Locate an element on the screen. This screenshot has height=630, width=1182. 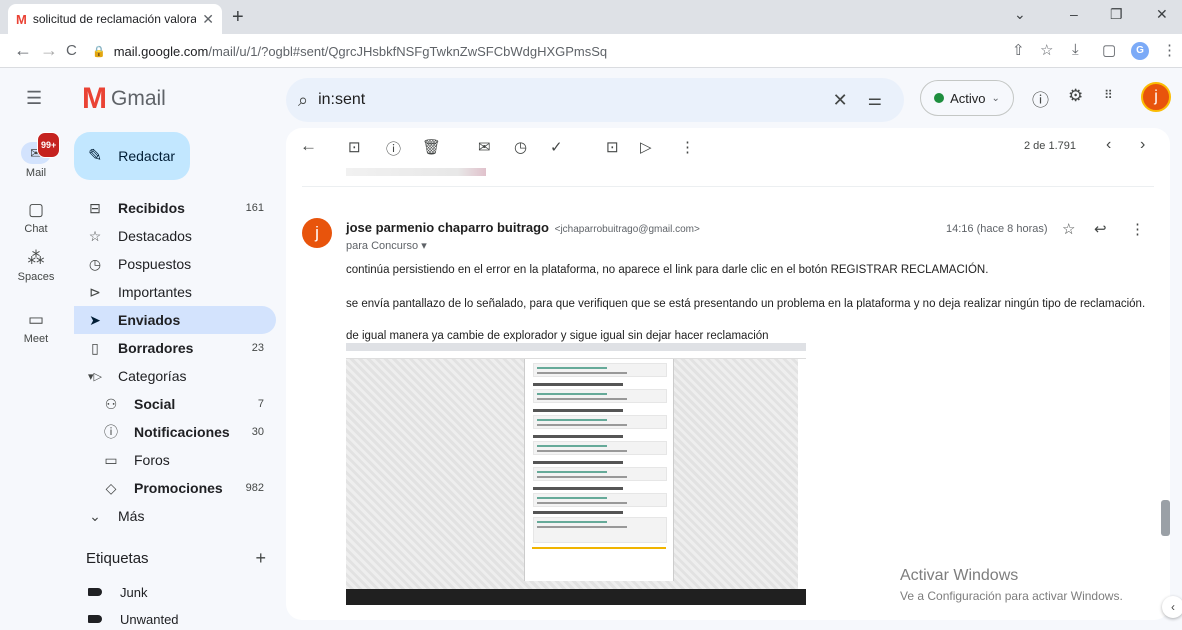
status-dot-icon is located at coordinates (939, 98).